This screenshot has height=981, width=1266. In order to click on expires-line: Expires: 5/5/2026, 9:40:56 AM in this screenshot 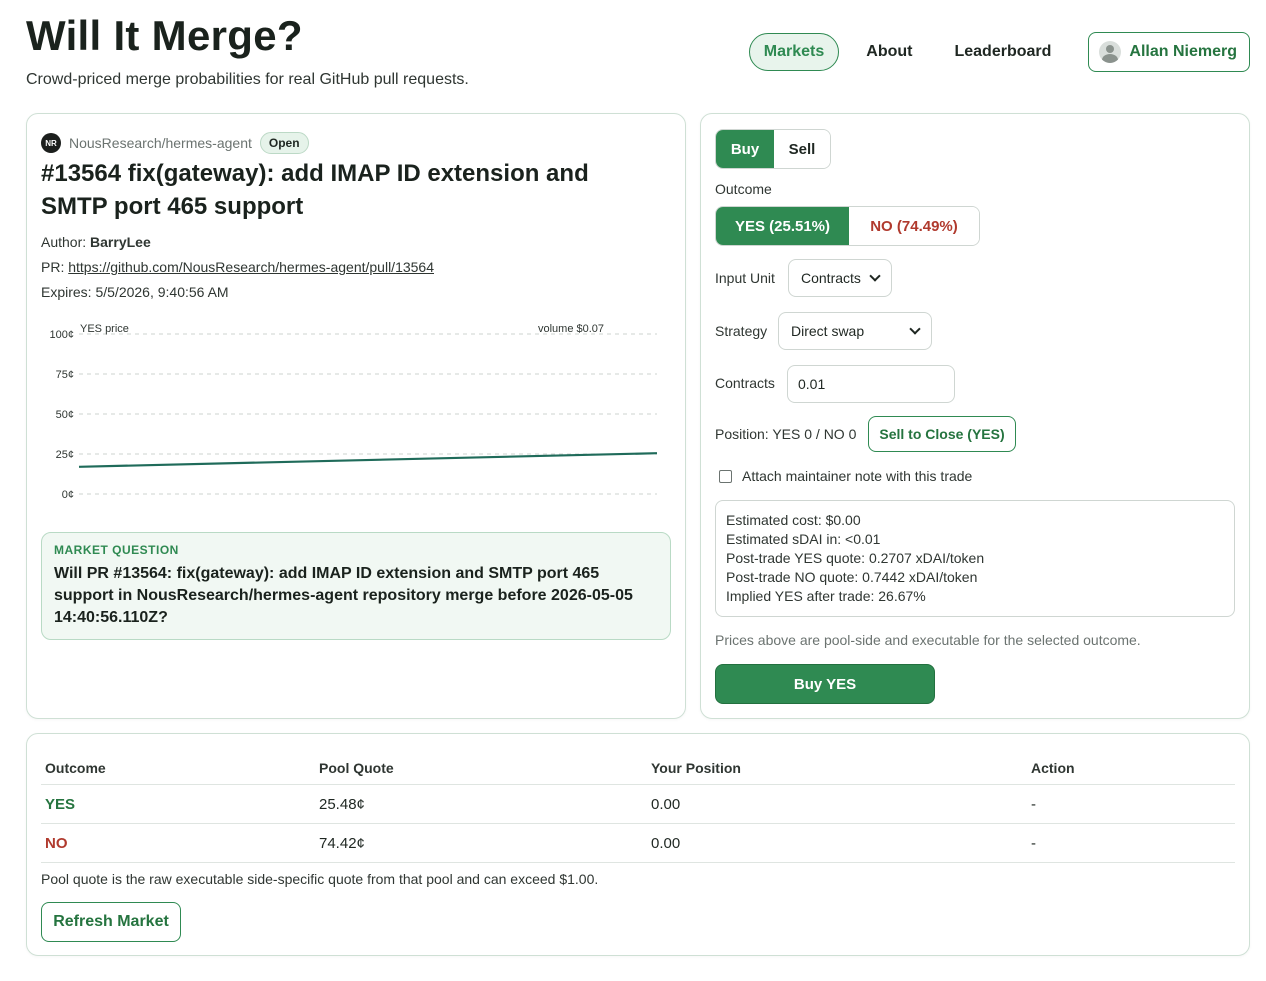, I will do `click(135, 292)`.